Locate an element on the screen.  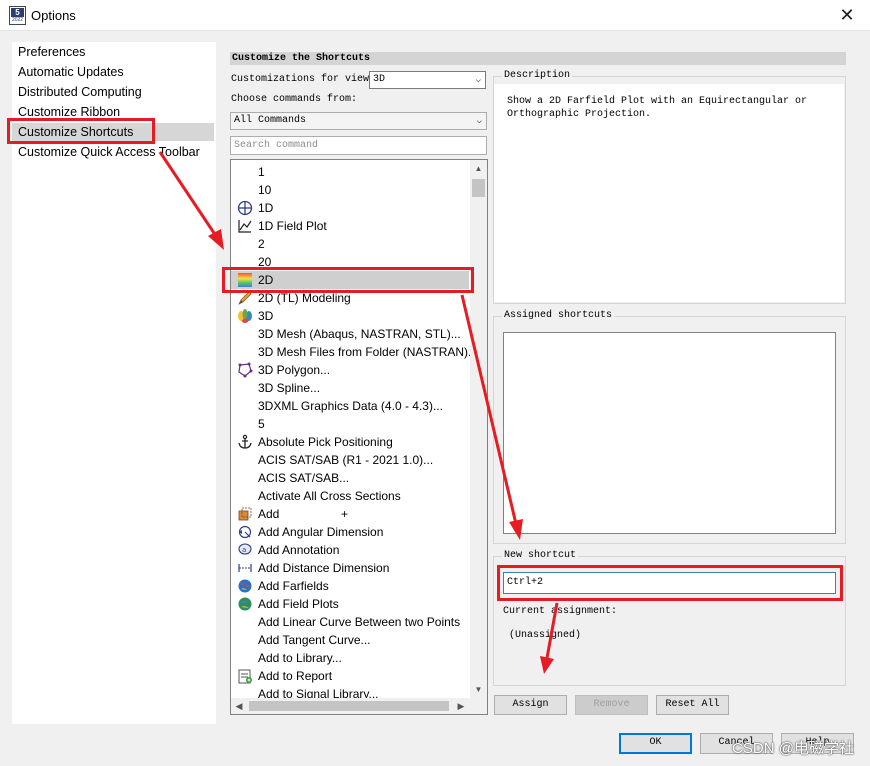
app-logo-top: 5 is located at coordinates (17, 12).